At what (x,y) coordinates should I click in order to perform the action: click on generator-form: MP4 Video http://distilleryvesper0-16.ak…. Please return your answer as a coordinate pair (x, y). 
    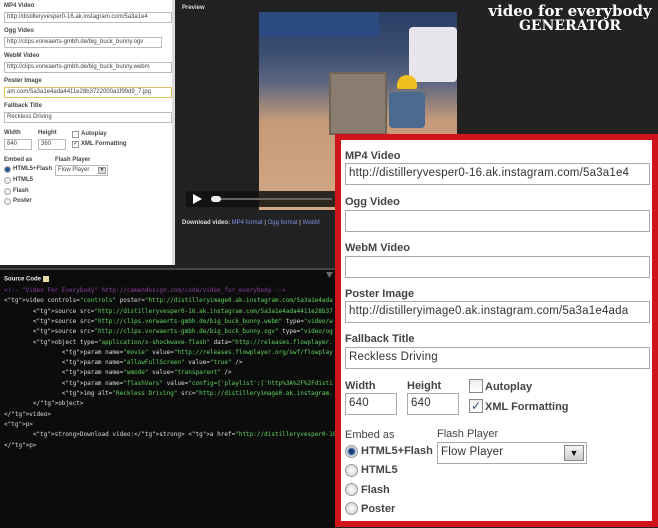
    Looking at the image, I should click on (87, 132).